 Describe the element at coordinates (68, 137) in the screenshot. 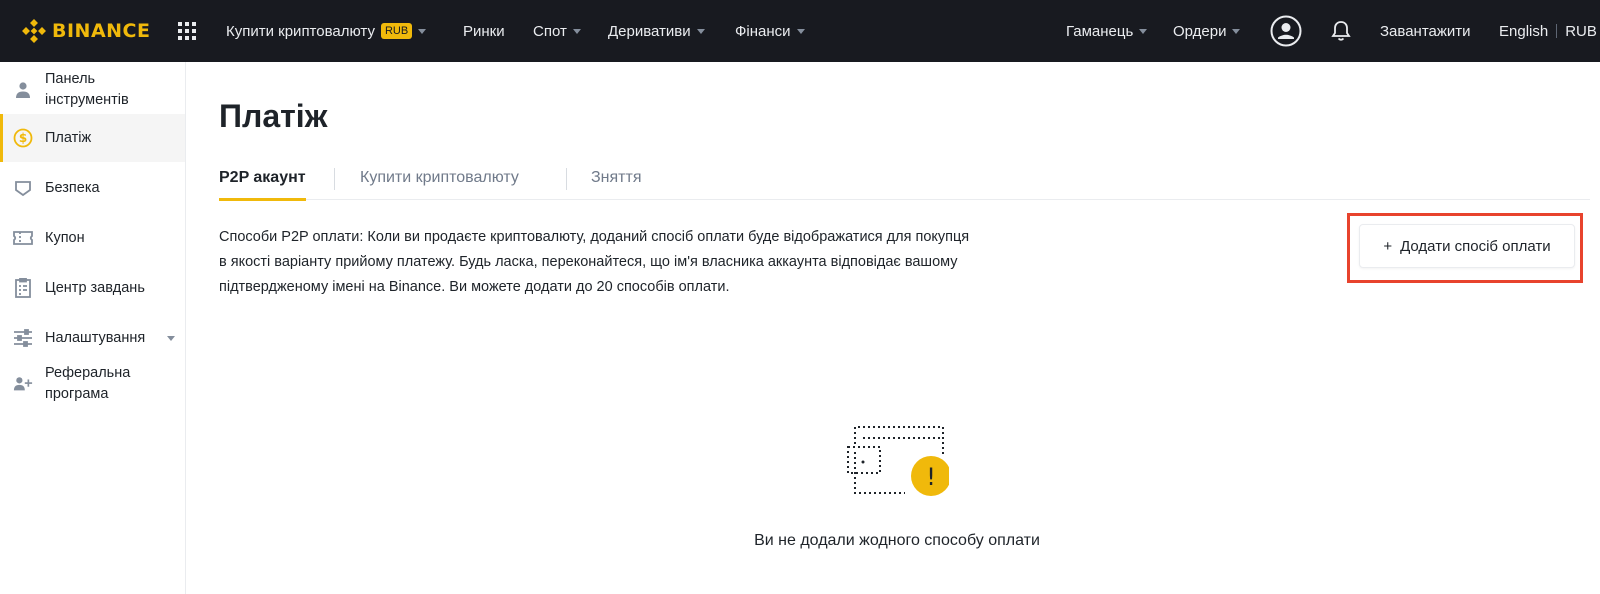

I see `sidebar-item-label: Платіж` at that location.